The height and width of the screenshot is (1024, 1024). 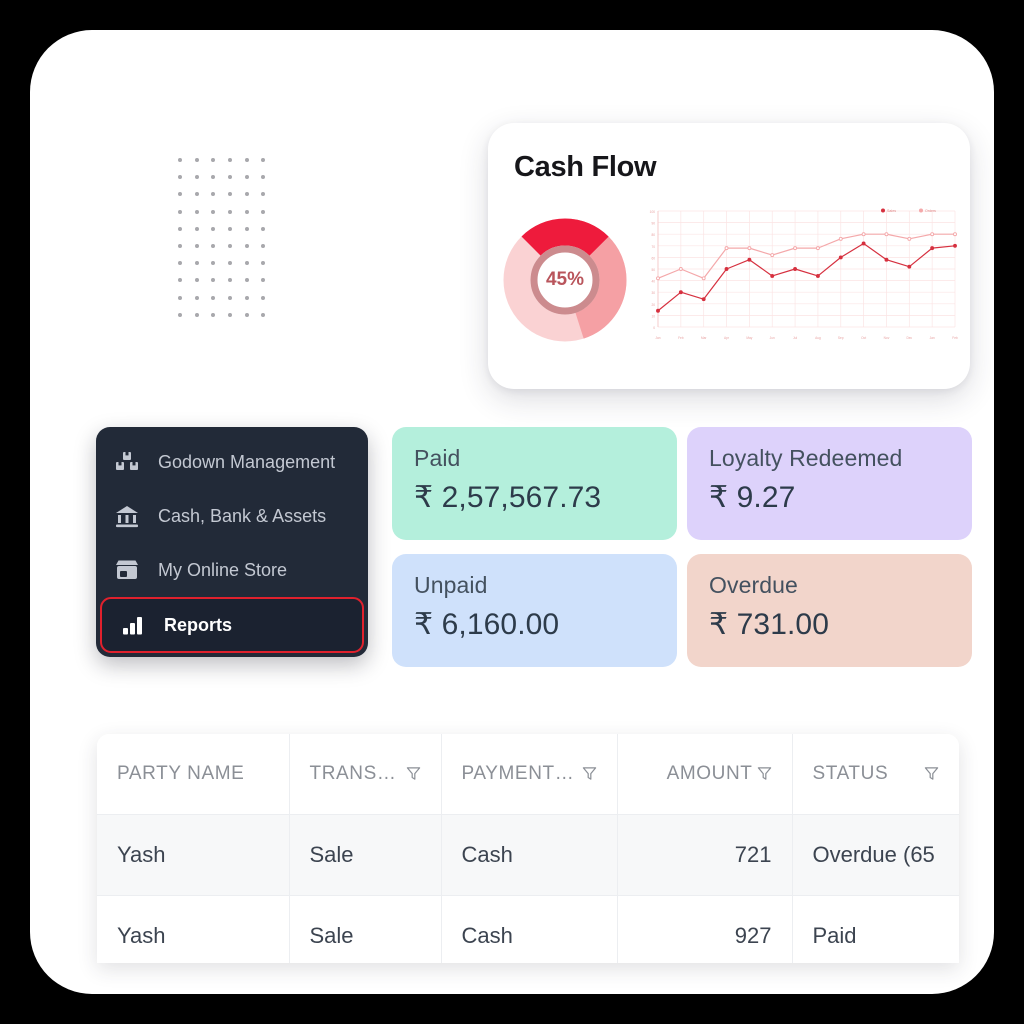 I want to click on svg-text: Sales, so click(x=891, y=211).